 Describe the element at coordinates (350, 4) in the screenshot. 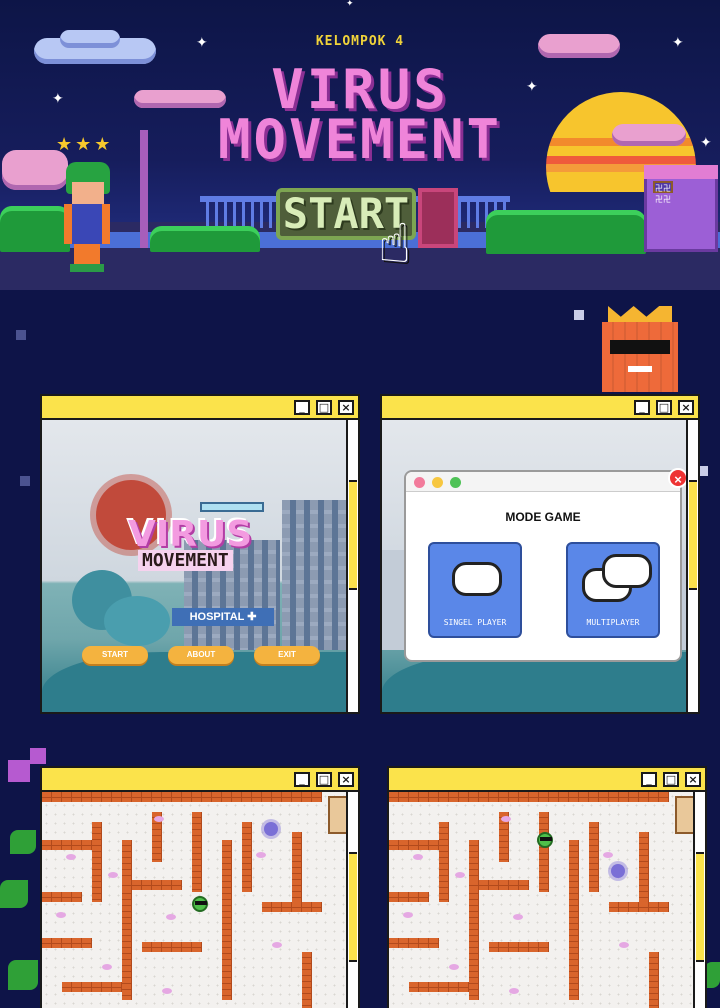

I see `sparkle-icon: ✦` at that location.